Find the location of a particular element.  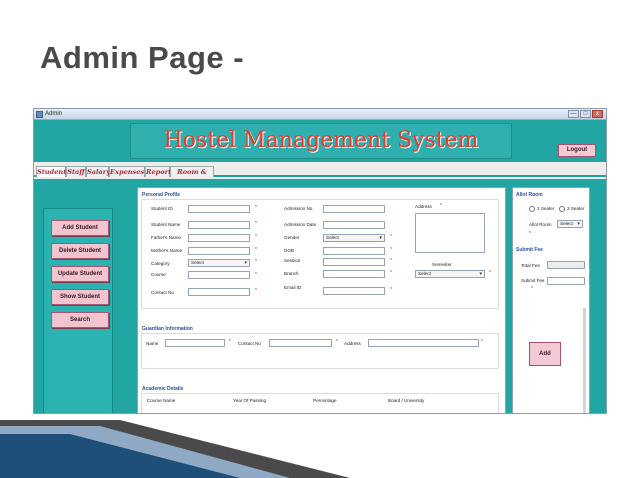

delete-student-button: Delete Student is located at coordinates (80, 251).